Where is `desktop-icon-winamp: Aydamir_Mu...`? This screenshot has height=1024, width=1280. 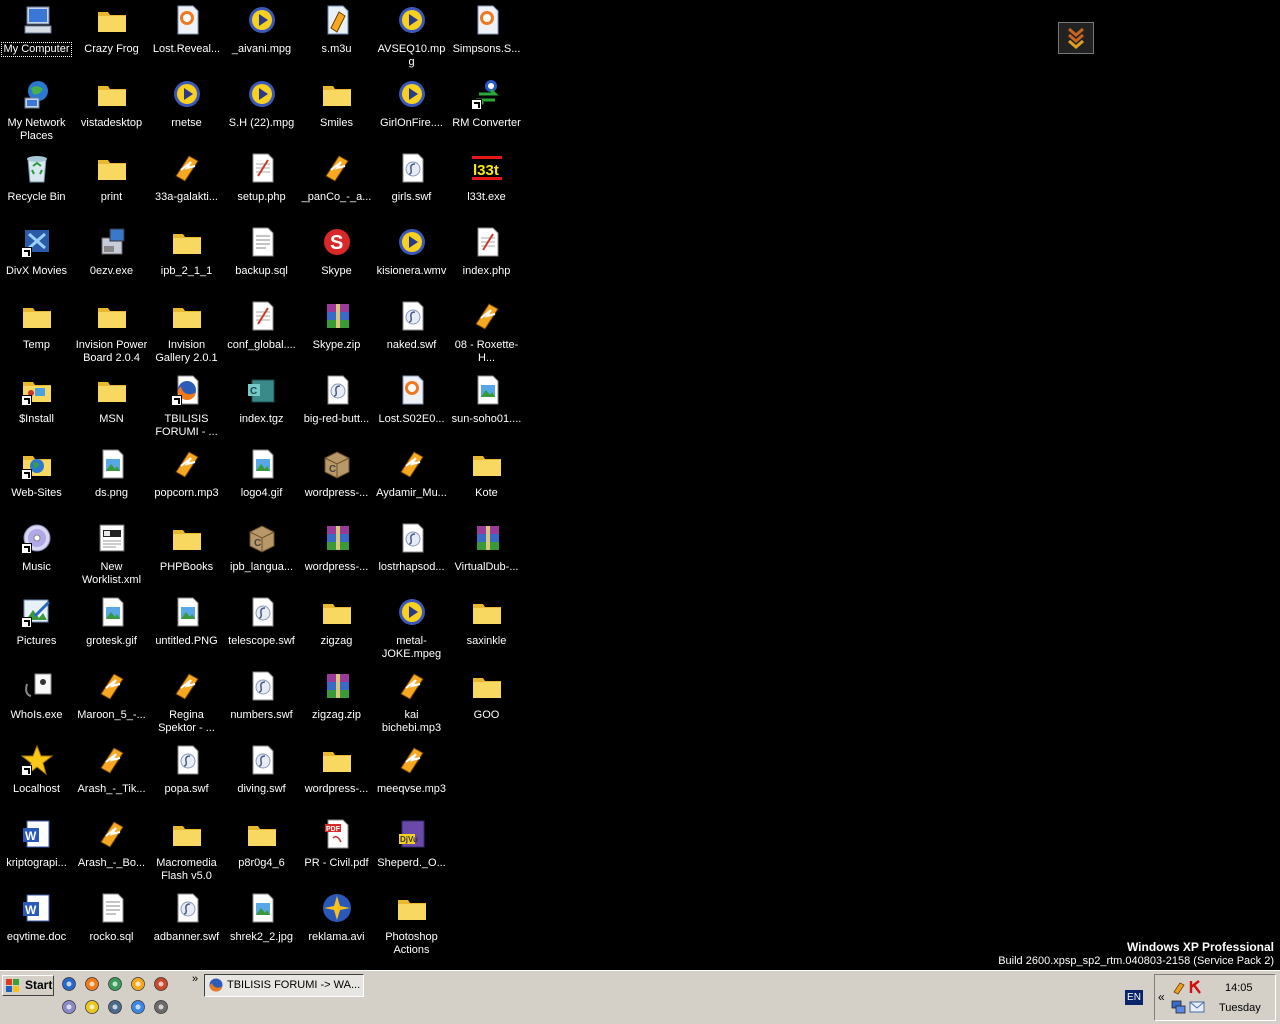 desktop-icon-winamp: Aydamir_Mu... is located at coordinates (411, 483).